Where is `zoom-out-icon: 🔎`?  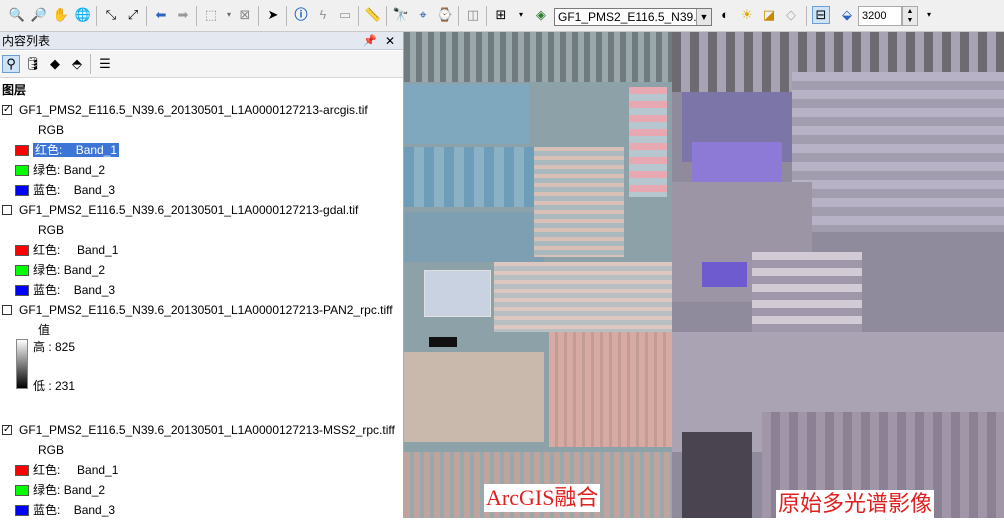 zoom-out-icon: 🔎 is located at coordinates (39, 15).